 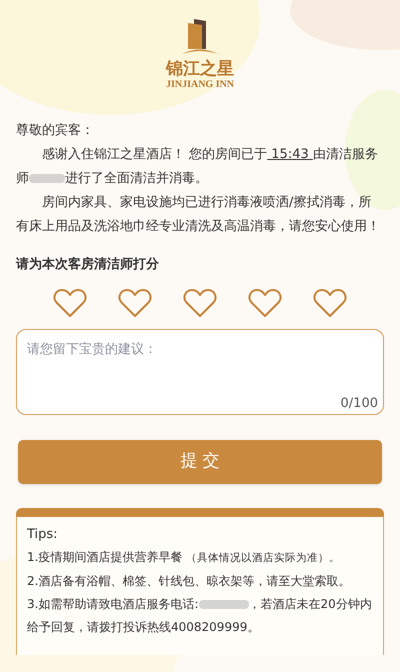 What do you see at coordinates (184, 557) in the screenshot?
I see `tip-text: 1.疫情期间酒店提供营养早餐 （具体情况以酒店实际为准）。` at bounding box center [184, 557].